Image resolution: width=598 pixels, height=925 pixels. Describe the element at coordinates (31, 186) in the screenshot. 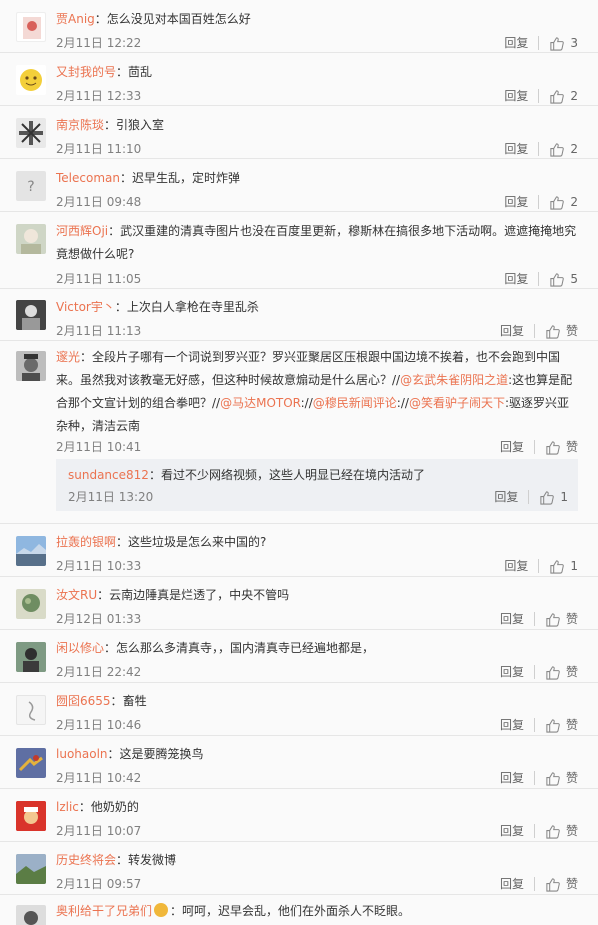

I see `avatar: ?` at that location.